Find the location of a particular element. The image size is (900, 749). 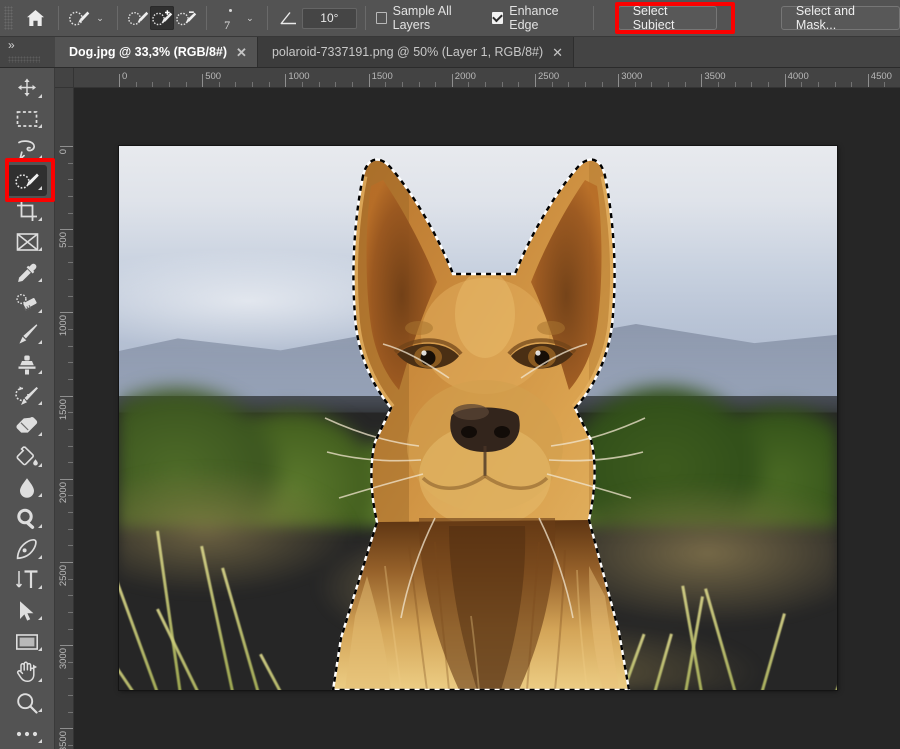

path-selection-tool is located at coordinates (27, 610).